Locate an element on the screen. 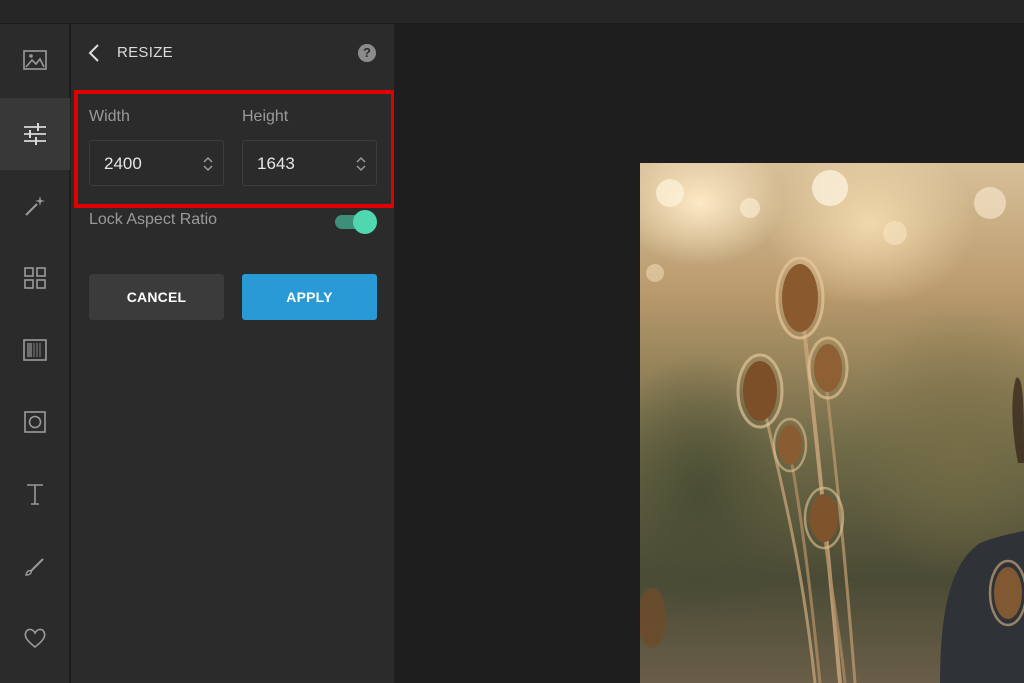 This screenshot has width=1024, height=683. magic-wand-icon is located at coordinates (35, 206).